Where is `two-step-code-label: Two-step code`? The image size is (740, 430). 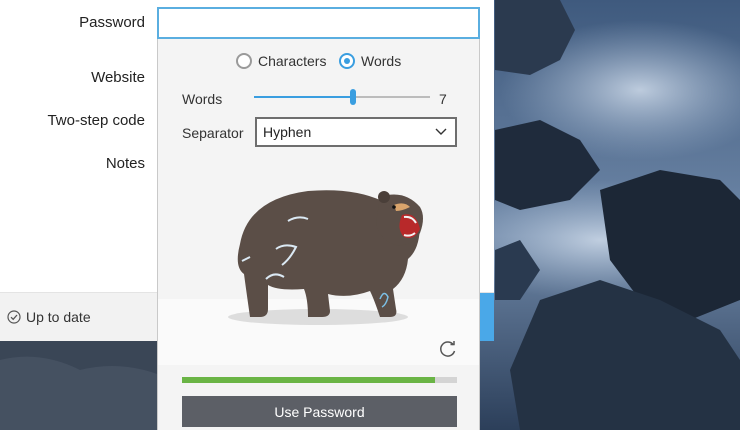 two-step-code-label: Two-step code is located at coordinates (96, 120).